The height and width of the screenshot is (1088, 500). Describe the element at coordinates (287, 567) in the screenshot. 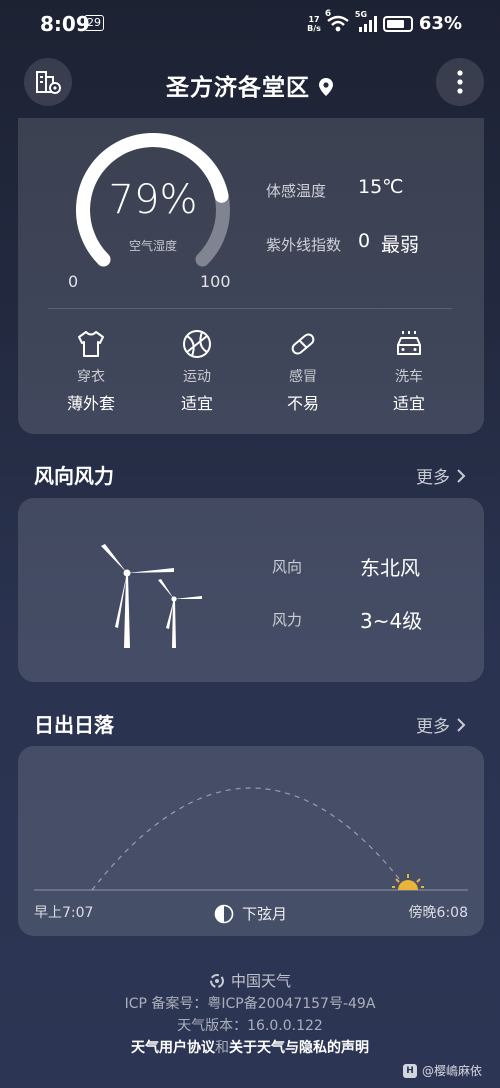

I see `wind-direction-label: 风向` at that location.